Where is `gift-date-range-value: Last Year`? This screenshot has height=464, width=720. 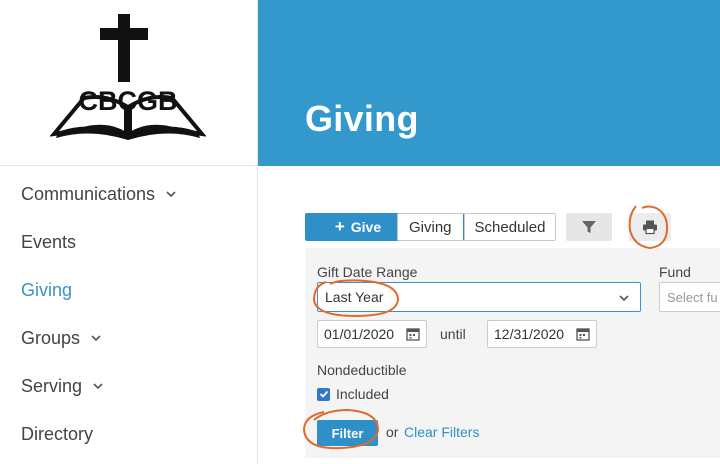 gift-date-range-value: Last Year is located at coordinates (354, 297).